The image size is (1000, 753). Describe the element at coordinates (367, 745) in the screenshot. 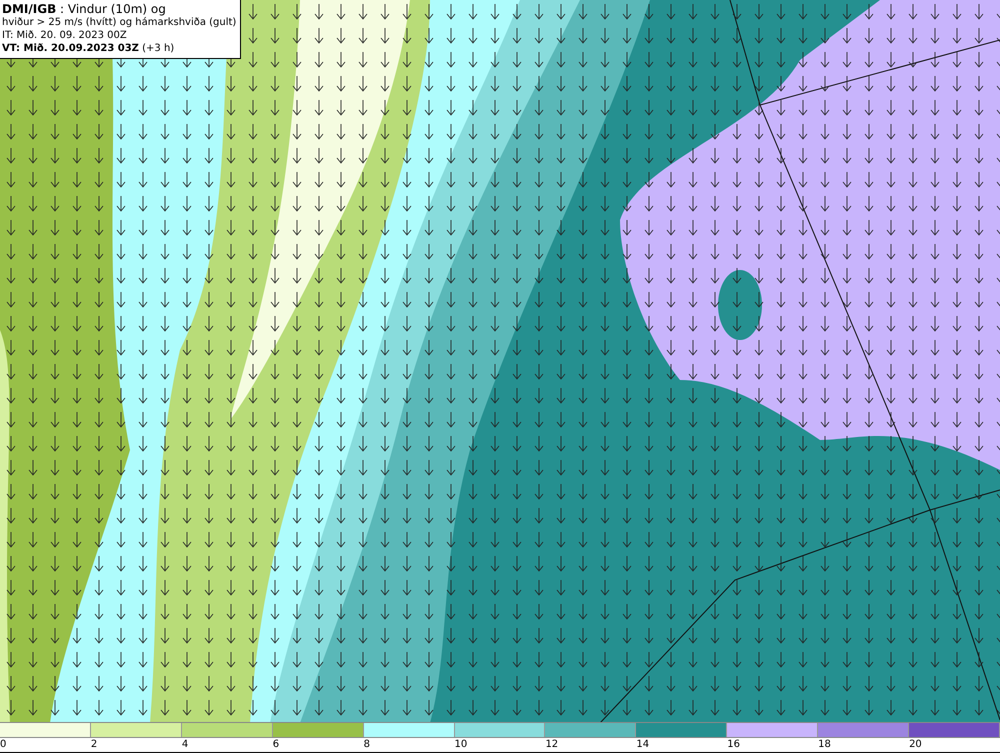

I see `legend-tick-label: 8` at that location.